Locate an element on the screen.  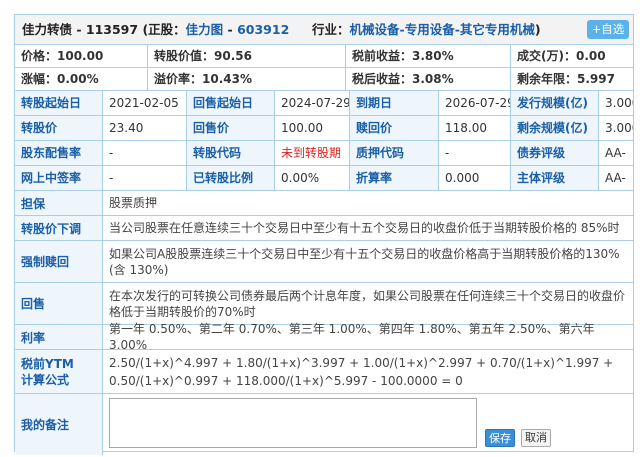
info-label: 主体评级 is located at coordinates (555, 178).